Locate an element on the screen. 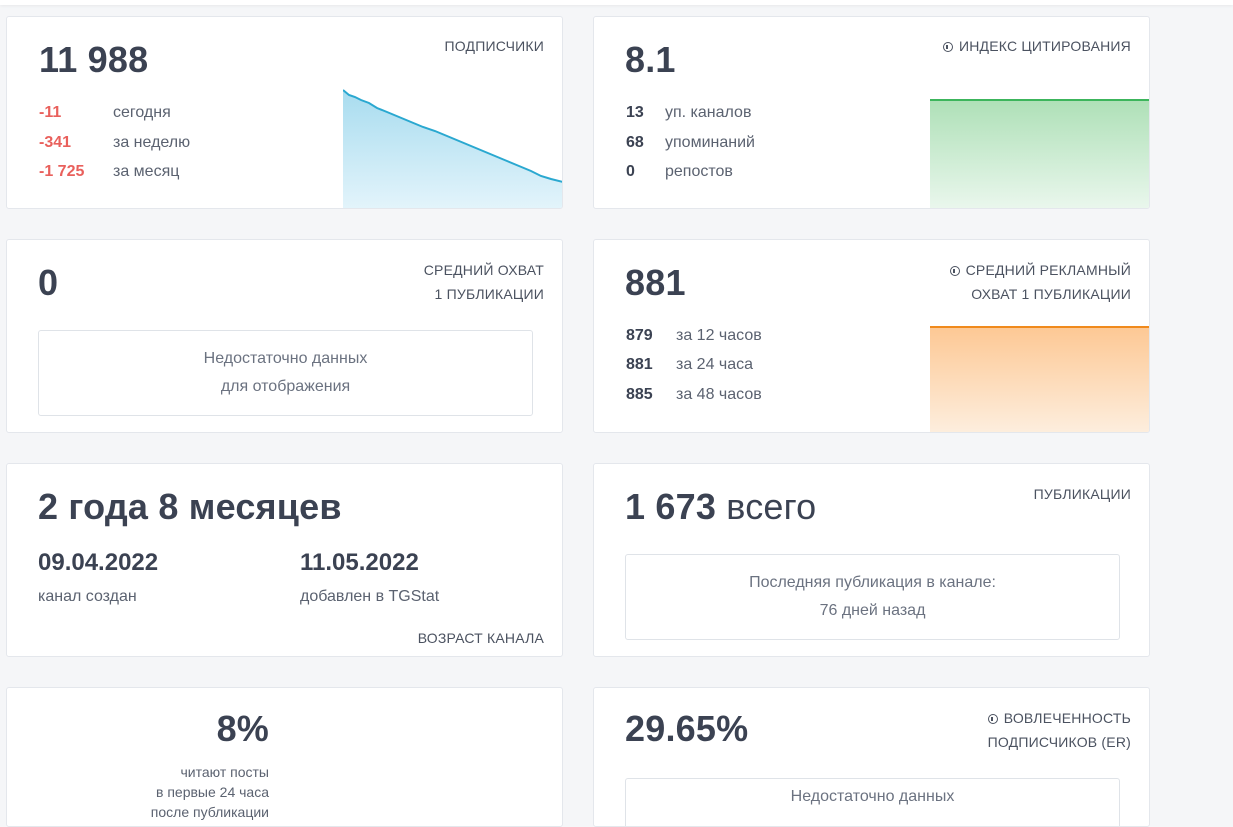 This screenshot has height=827, width=1233. last-publication-line2: 76 дней назад is located at coordinates (872, 610).